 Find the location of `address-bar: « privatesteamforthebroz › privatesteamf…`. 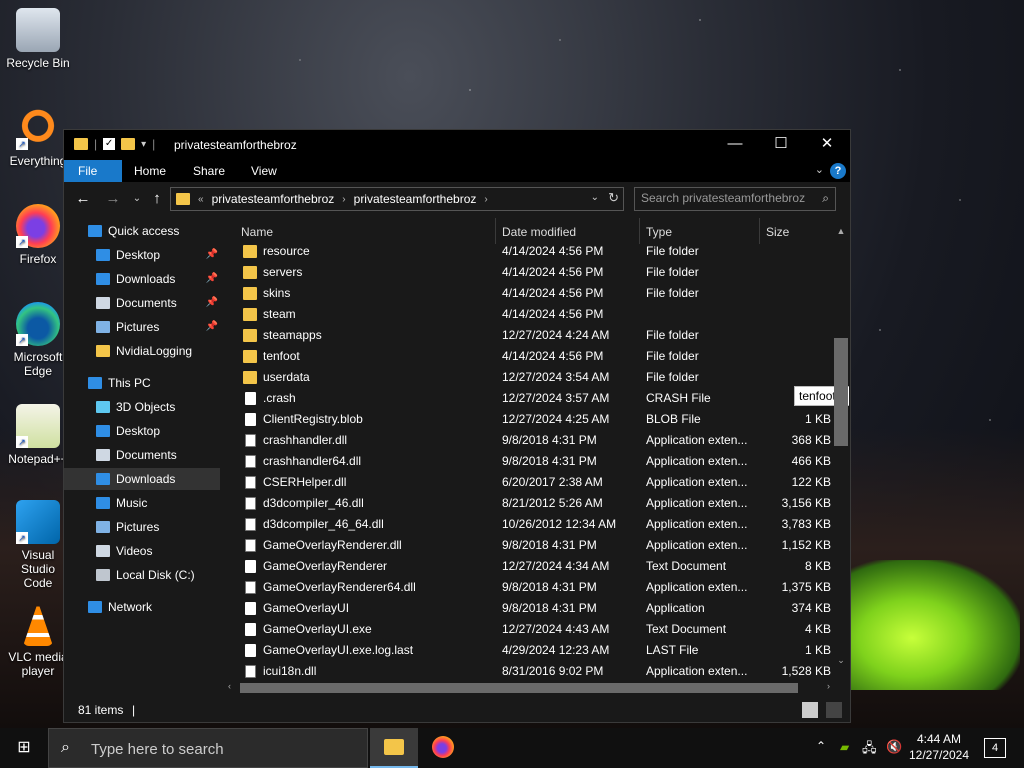

address-bar: « privatesteamforthebroz › privatesteamf… is located at coordinates (397, 199).